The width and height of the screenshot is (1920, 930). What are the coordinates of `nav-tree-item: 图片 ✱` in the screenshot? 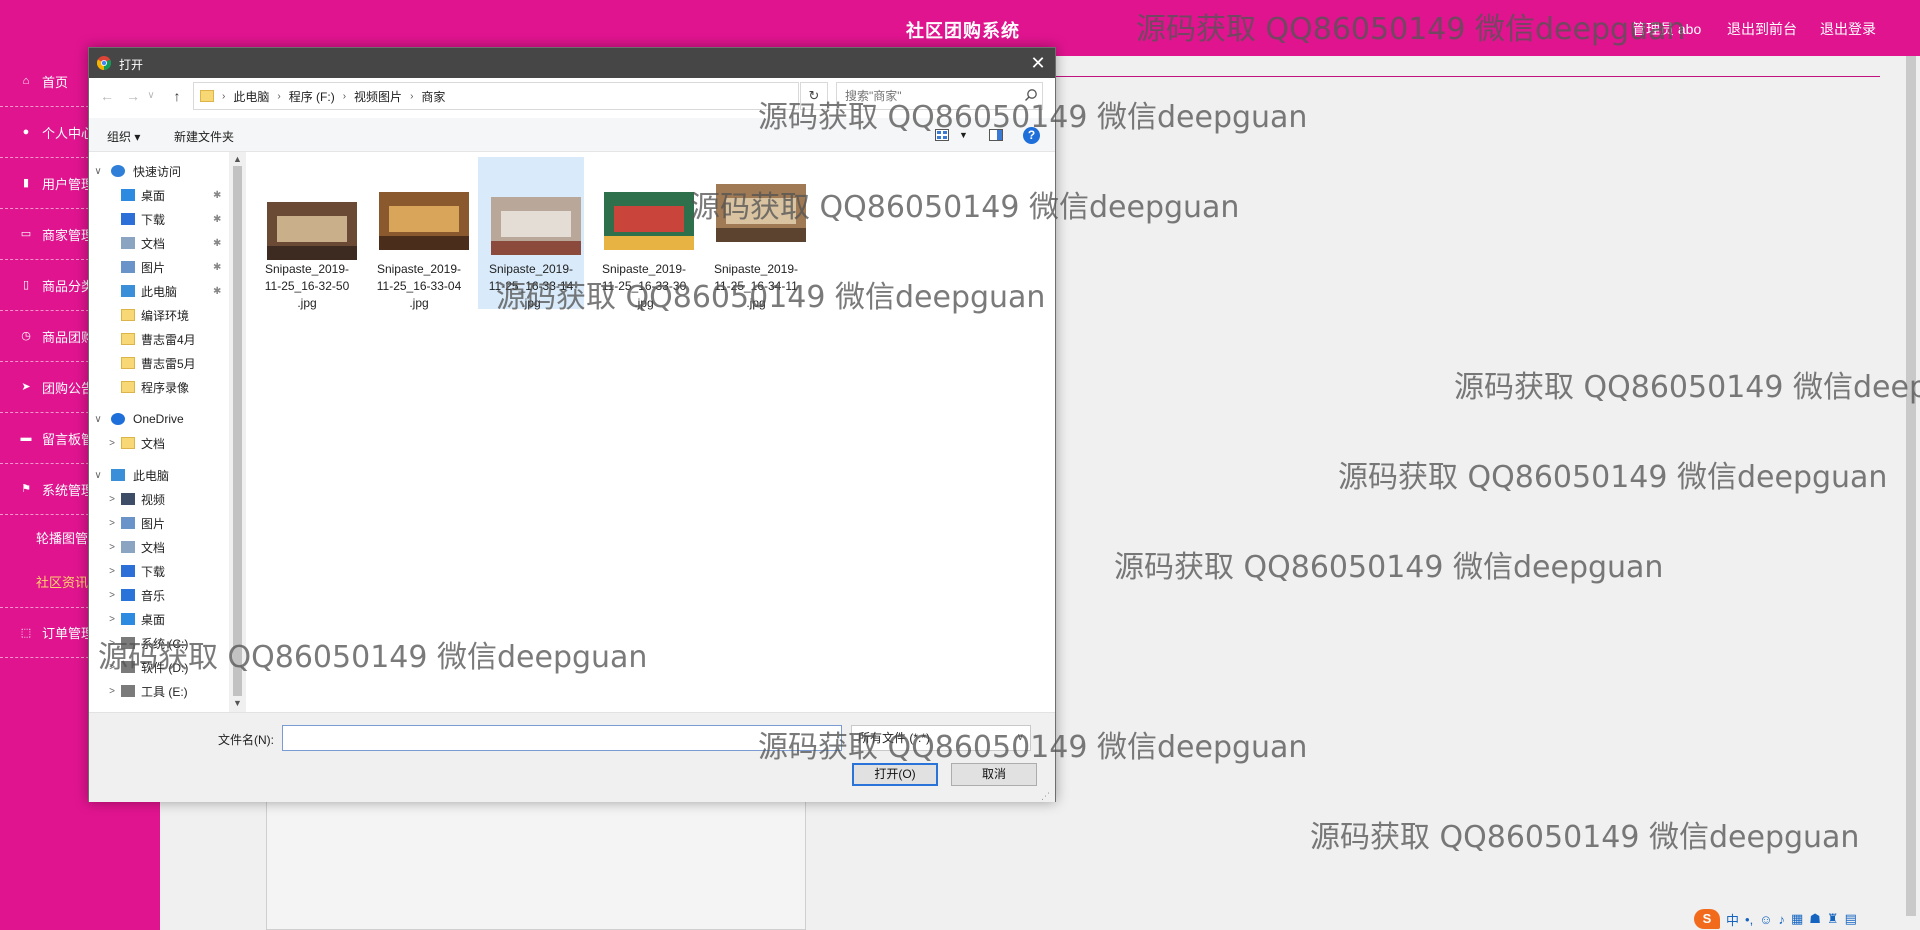 It's located at (159, 267).